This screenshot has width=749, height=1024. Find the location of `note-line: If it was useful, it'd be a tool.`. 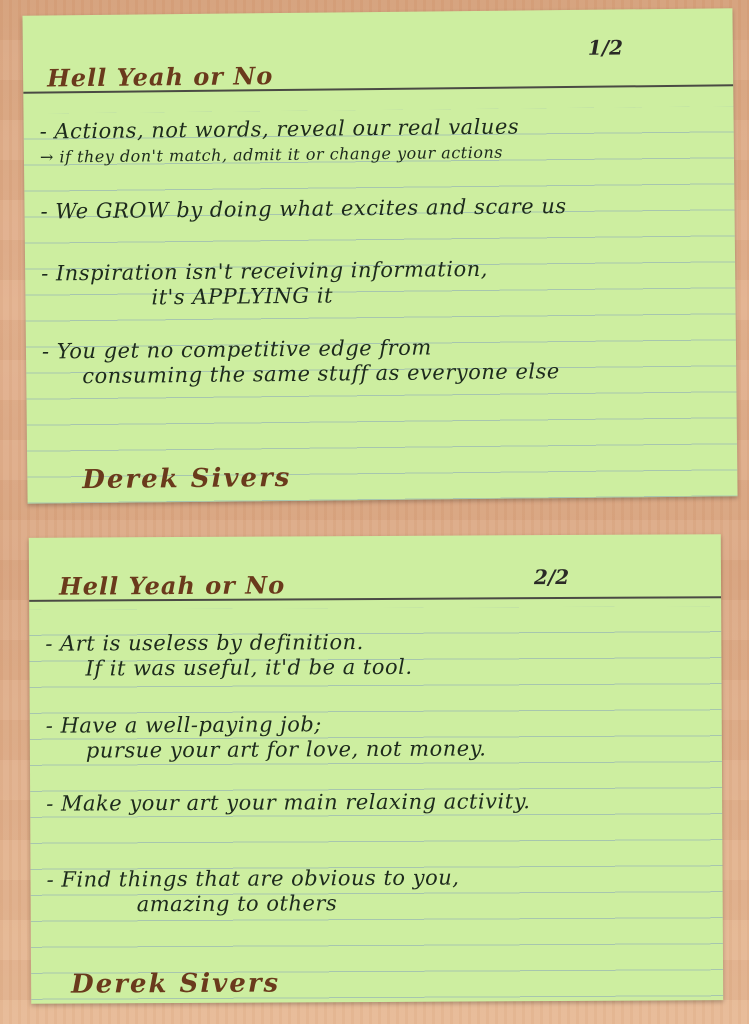

note-line: If it was useful, it'd be a tool. is located at coordinates (249, 667).